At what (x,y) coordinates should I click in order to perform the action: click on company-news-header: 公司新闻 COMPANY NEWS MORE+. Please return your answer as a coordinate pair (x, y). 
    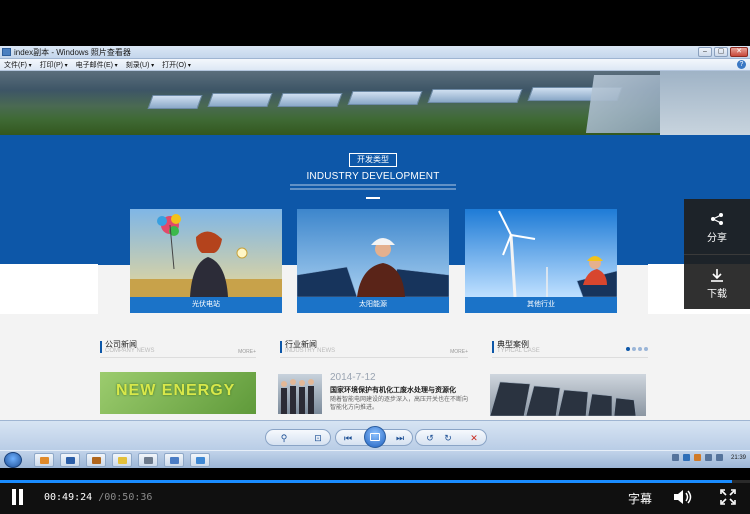
    Looking at the image, I should click on (178, 348).